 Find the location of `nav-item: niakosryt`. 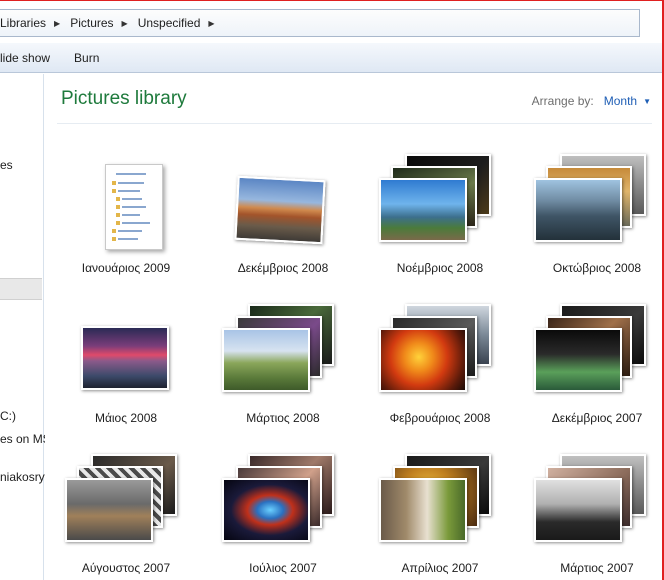

nav-item: niakosryt is located at coordinates (24, 477).